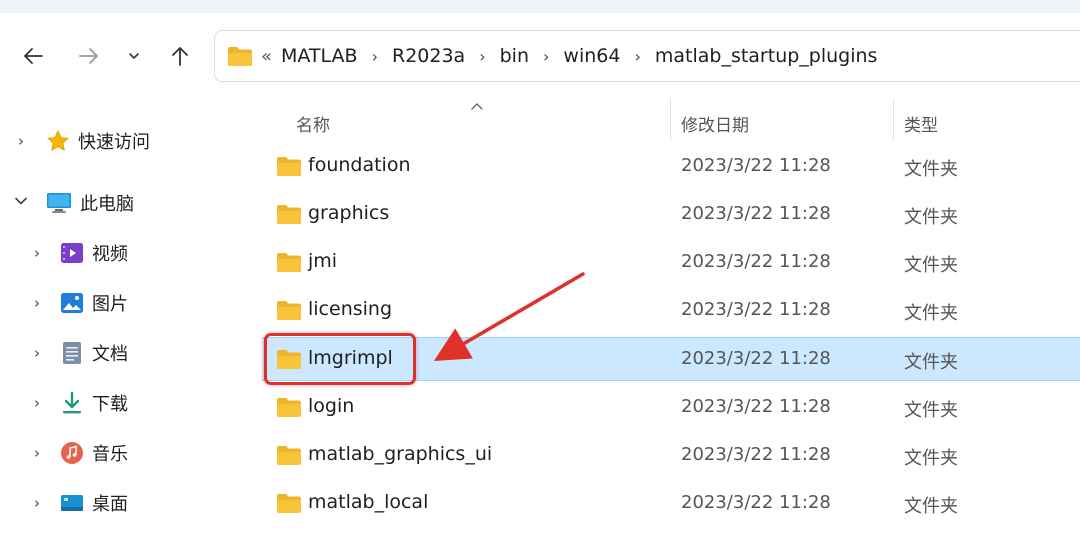  Describe the element at coordinates (72, 253) in the screenshot. I see `video-icon` at that location.